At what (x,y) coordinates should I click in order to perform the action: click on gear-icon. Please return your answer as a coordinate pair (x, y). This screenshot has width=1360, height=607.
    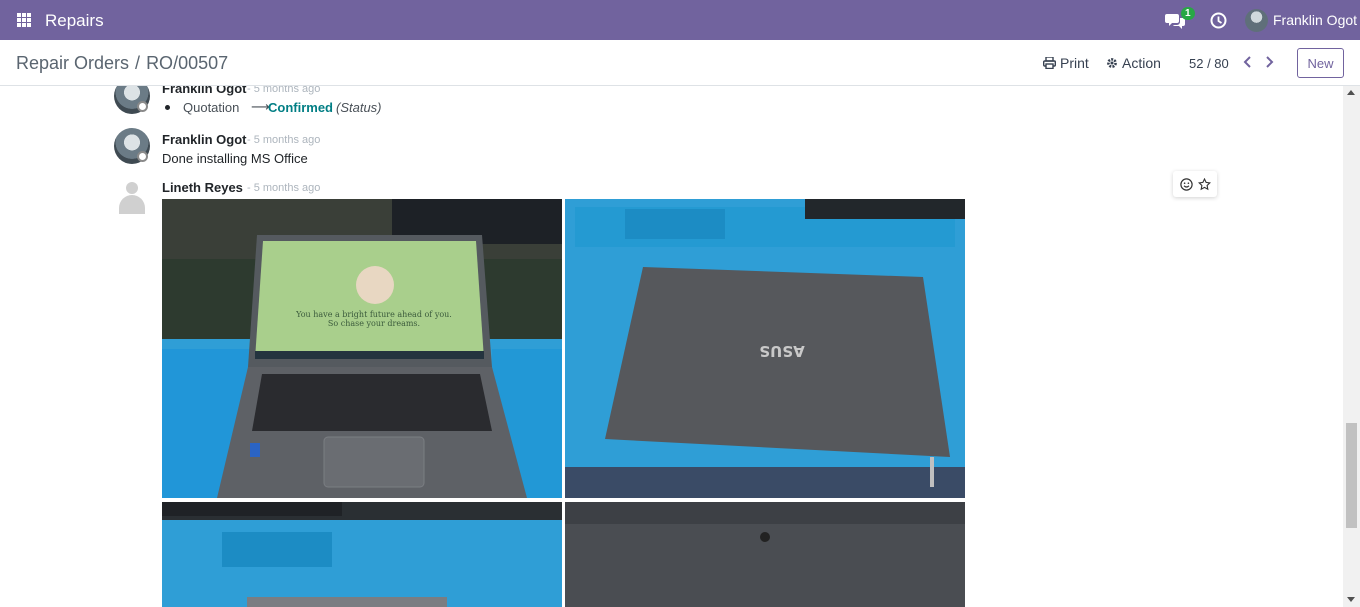
    Looking at the image, I should click on (1112, 63).